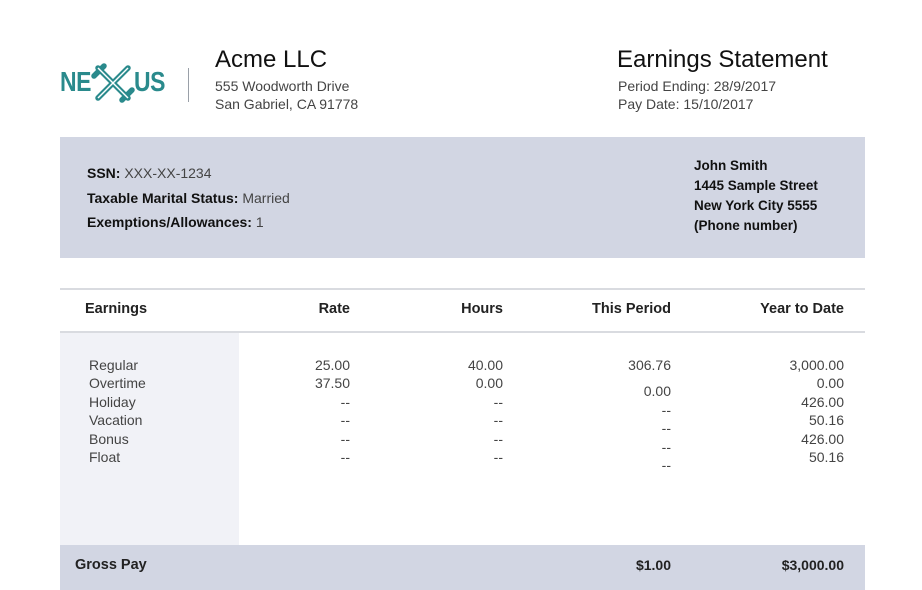  What do you see at coordinates (149, 439) in the screenshot?
I see `earnings-label-column` at bounding box center [149, 439].